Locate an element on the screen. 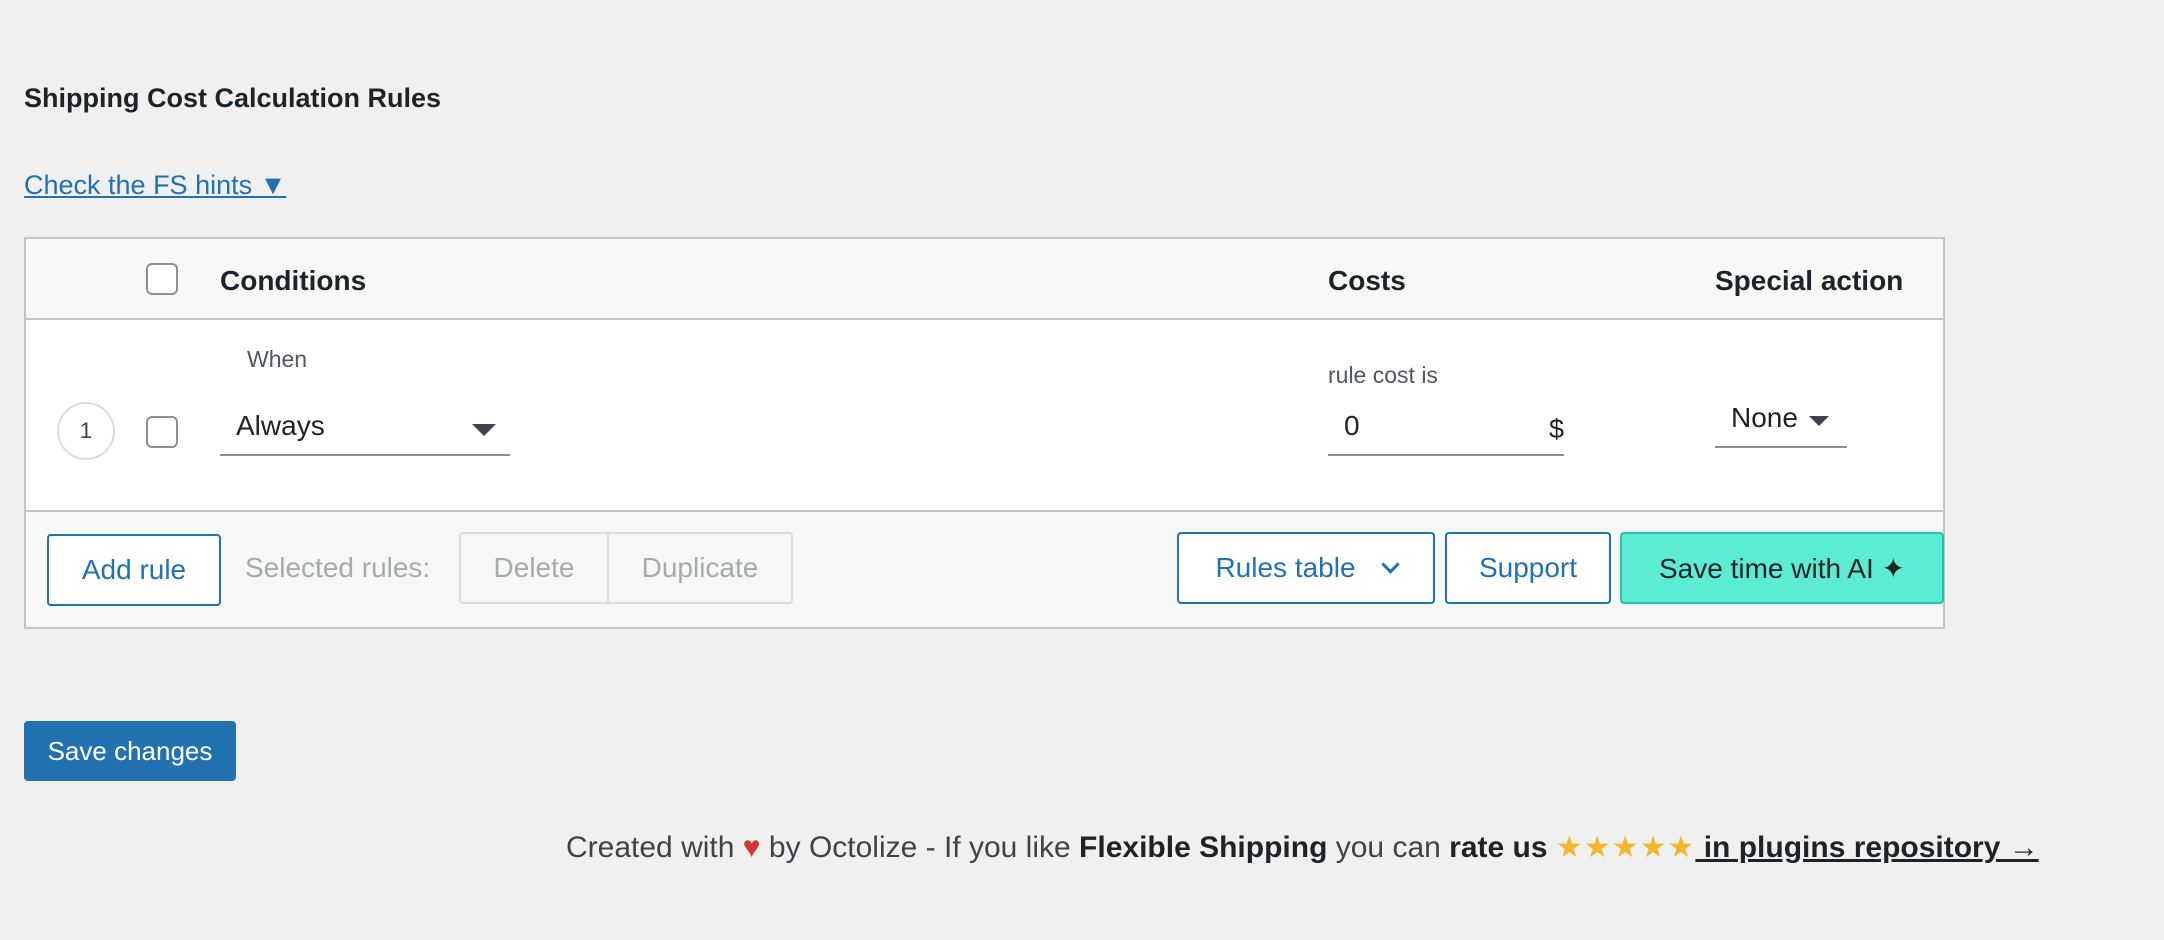 The height and width of the screenshot is (940, 2164). condition-select: Always is located at coordinates (365, 430).